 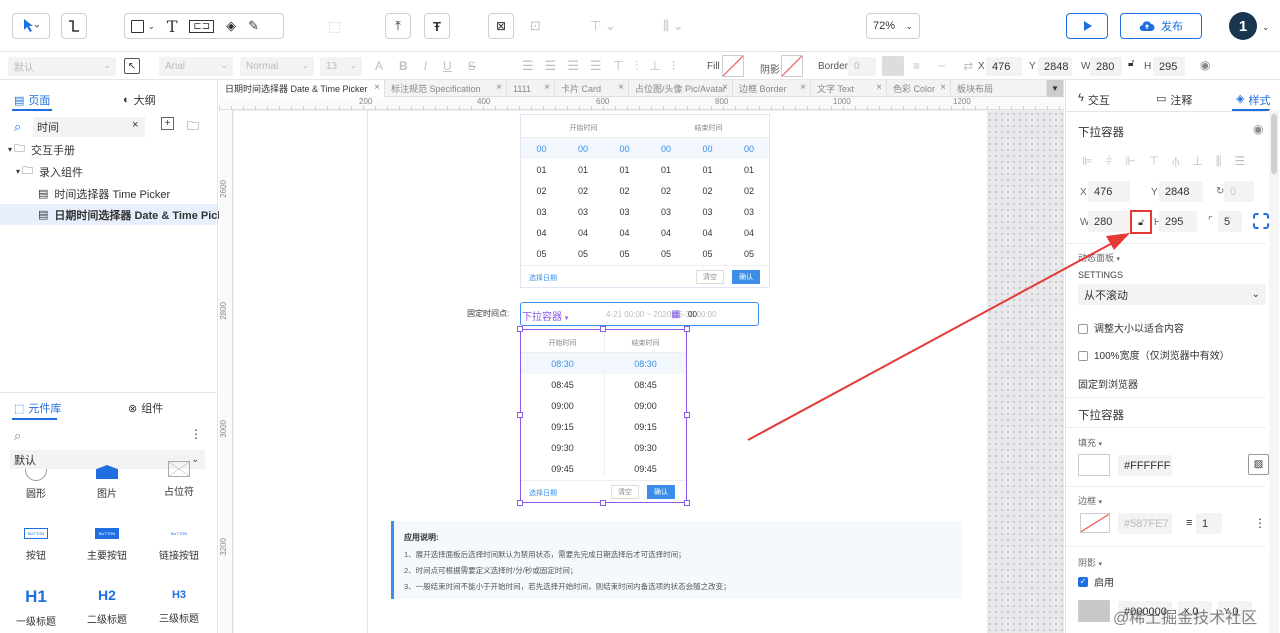 I want to click on distribute-h-icon: ⫼, so click(x=1219, y=161).